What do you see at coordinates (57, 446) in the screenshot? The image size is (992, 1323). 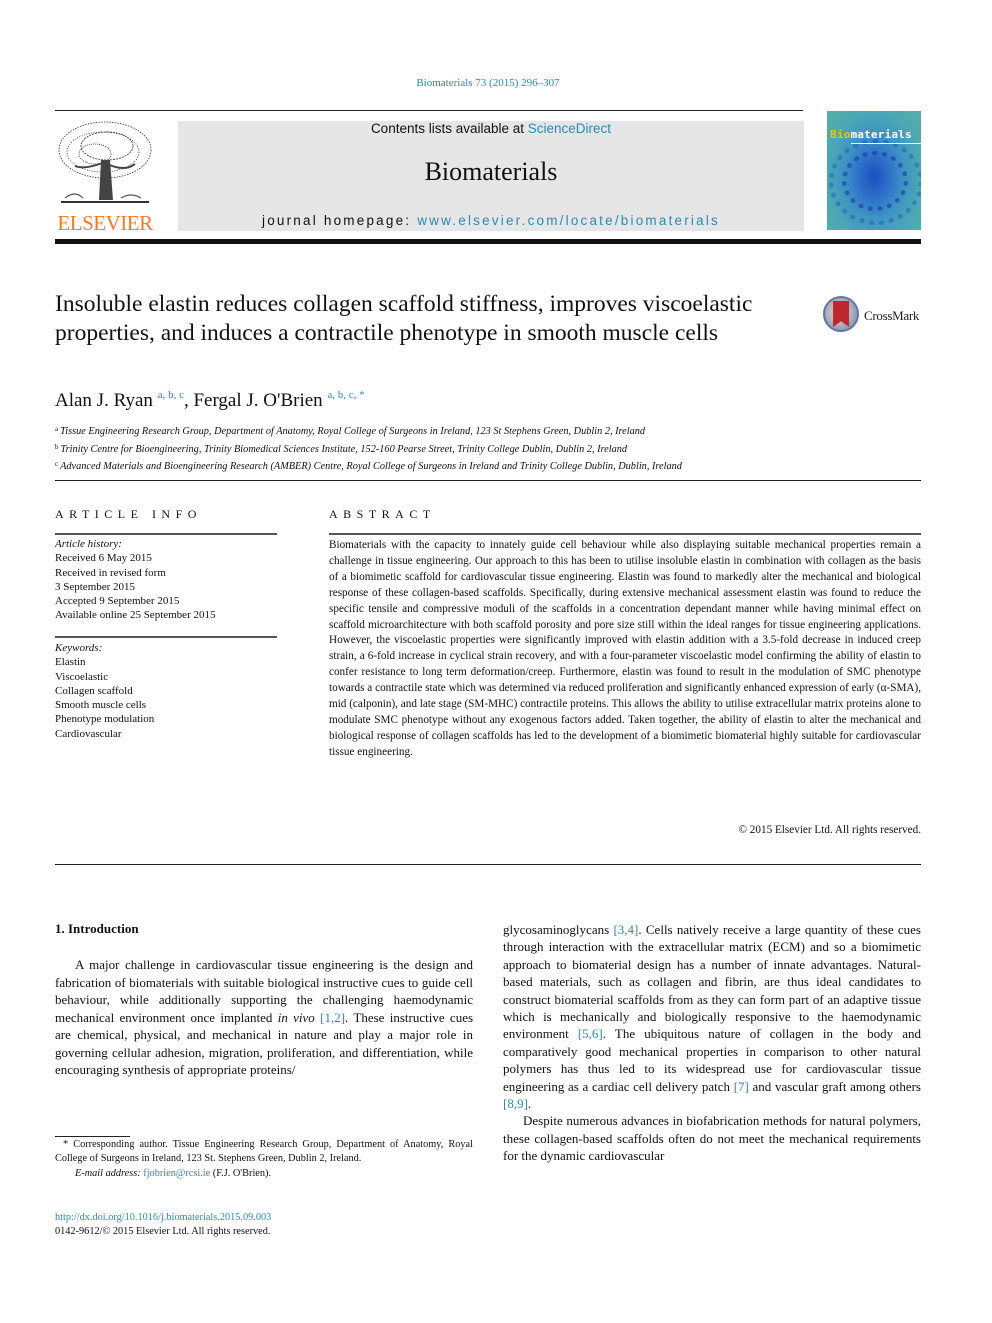 I see `affiliation-key: b` at bounding box center [57, 446].